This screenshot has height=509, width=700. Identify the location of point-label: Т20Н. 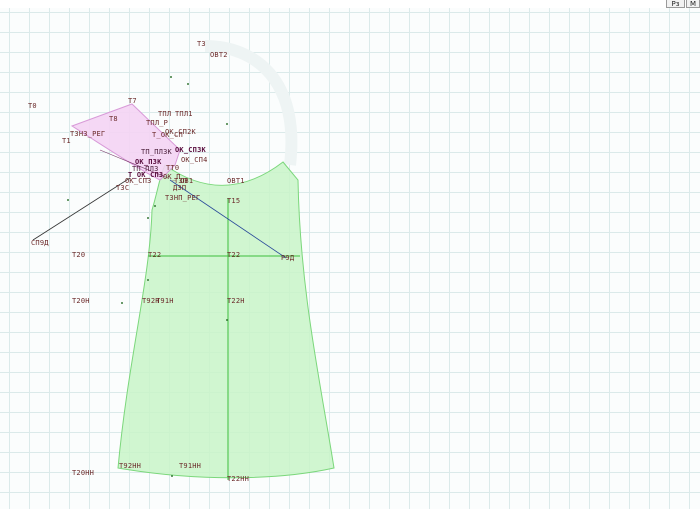
(81, 301).